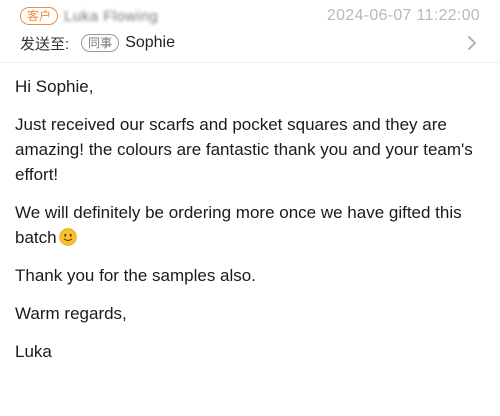 The height and width of the screenshot is (416, 500). I want to click on email-timestamp: 2024-06-07 11:22:00, so click(403, 15).